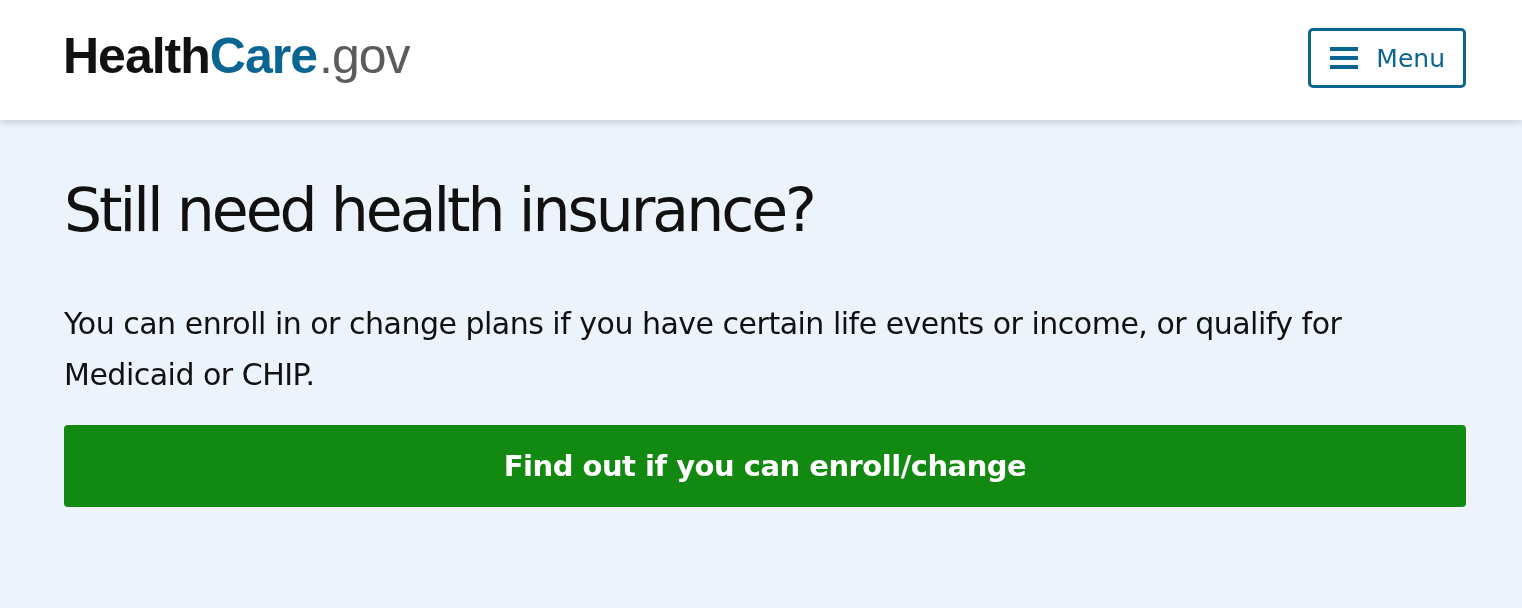  Describe the element at coordinates (1344, 58) in the screenshot. I see `menu-icon` at that location.